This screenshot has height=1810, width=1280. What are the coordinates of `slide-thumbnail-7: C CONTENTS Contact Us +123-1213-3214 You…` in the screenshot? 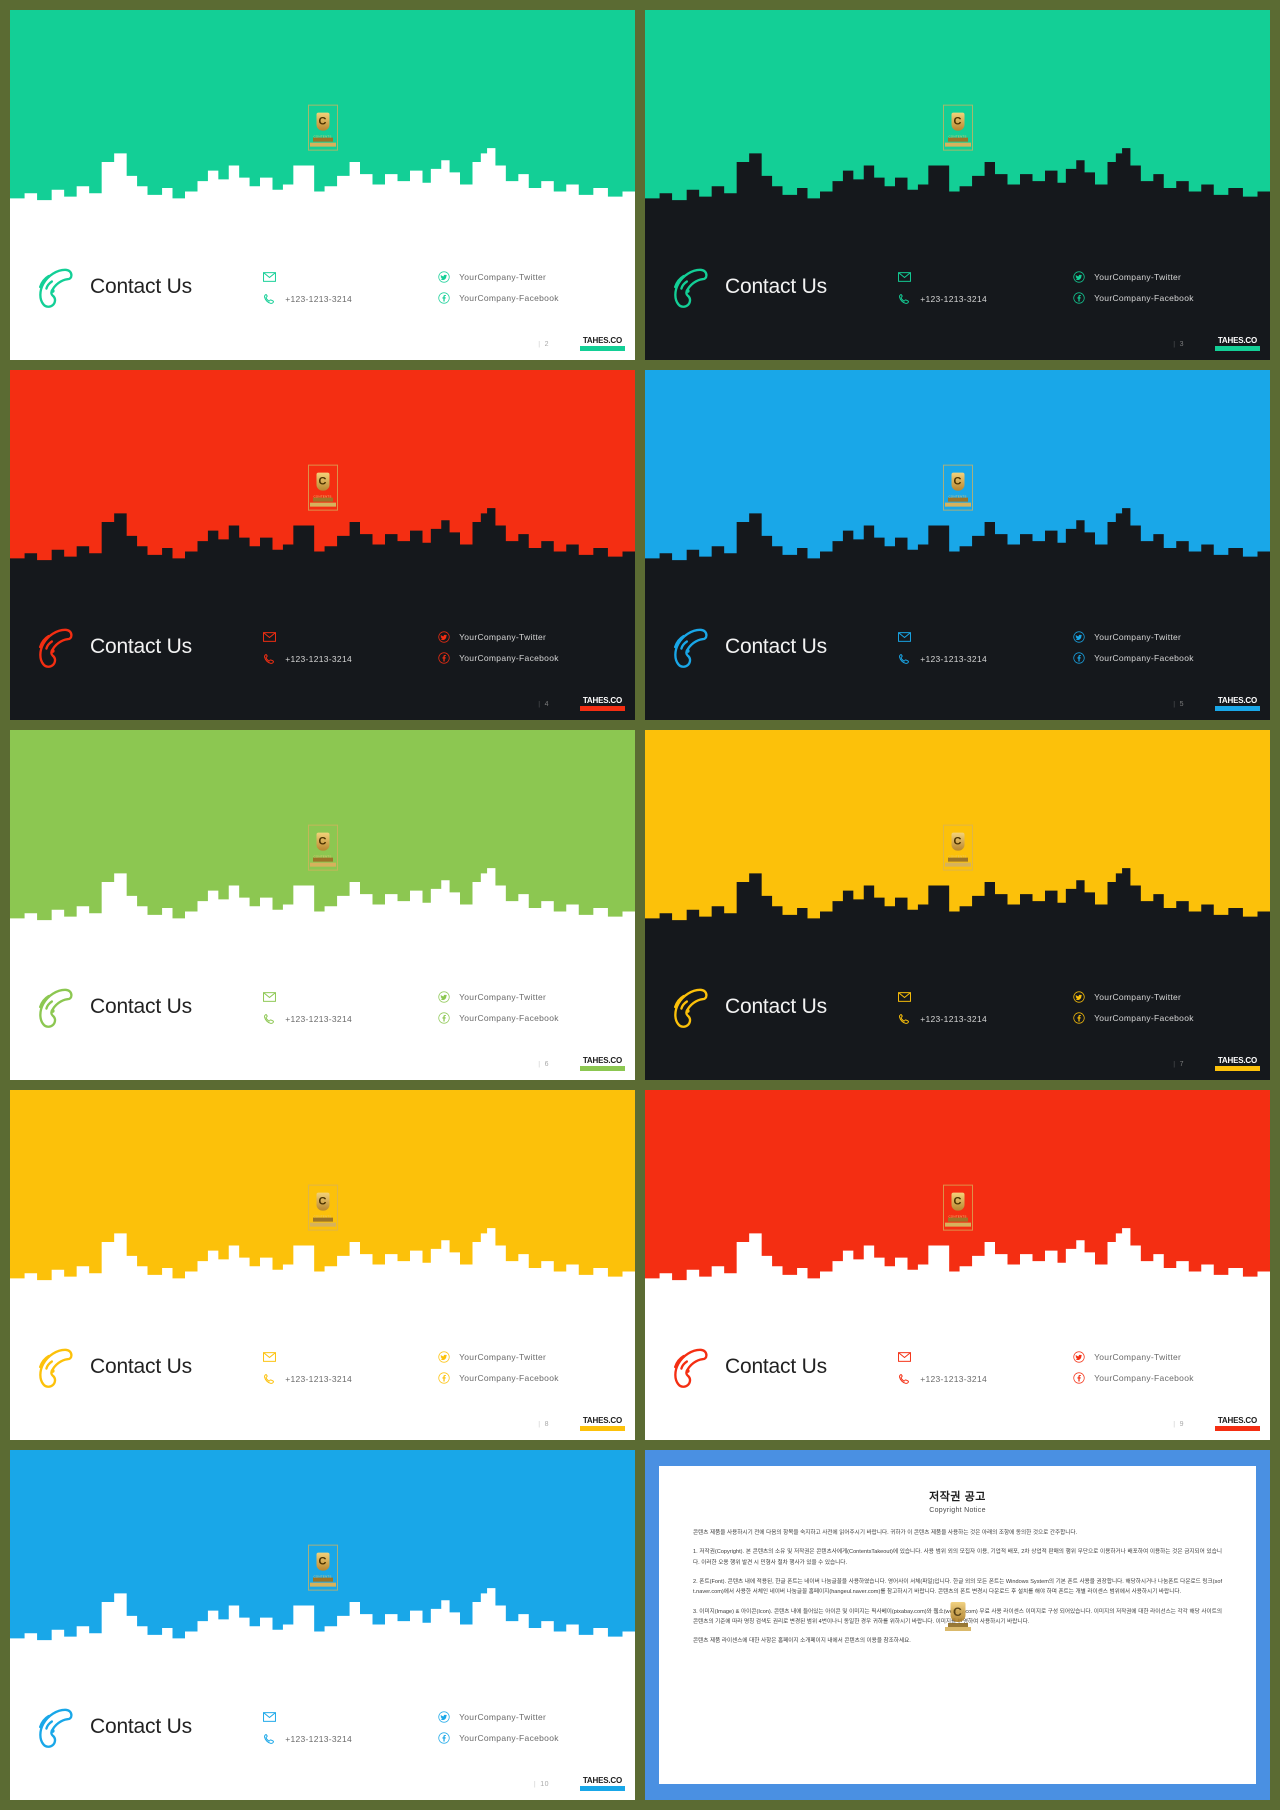 It's located at (957, 905).